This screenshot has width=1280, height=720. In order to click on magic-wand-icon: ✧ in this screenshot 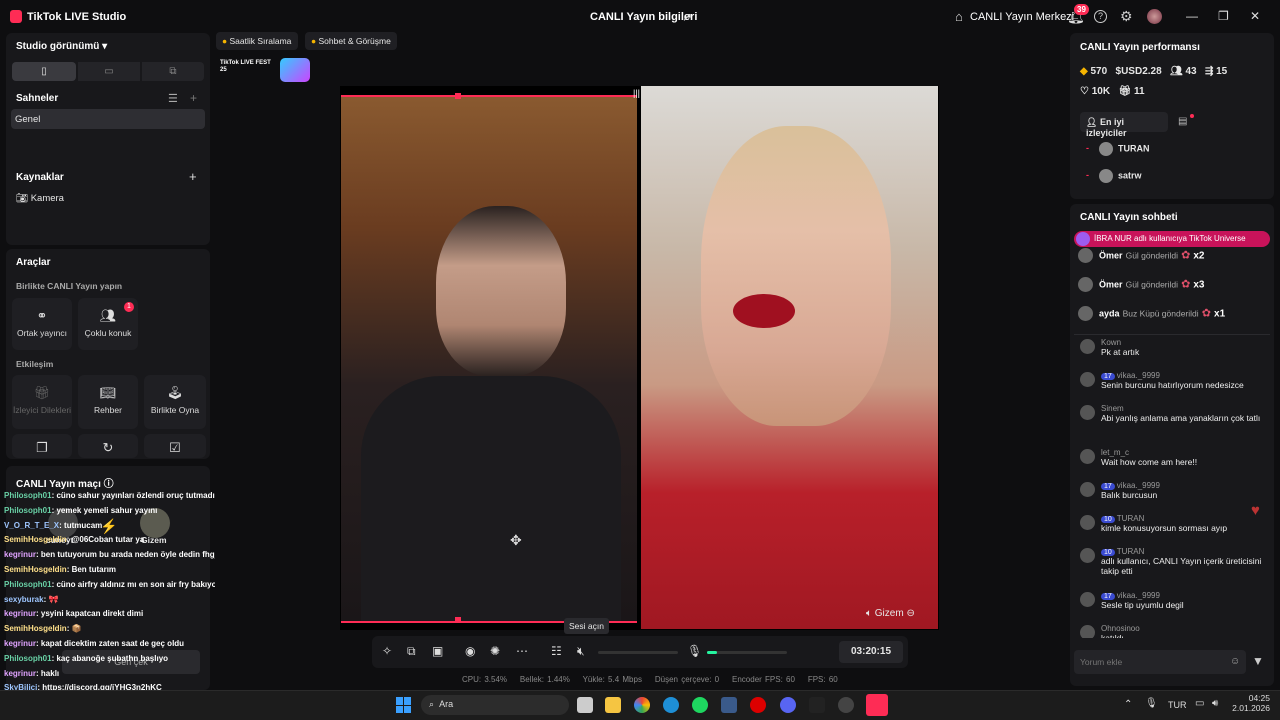, I will do `click(387, 651)`.